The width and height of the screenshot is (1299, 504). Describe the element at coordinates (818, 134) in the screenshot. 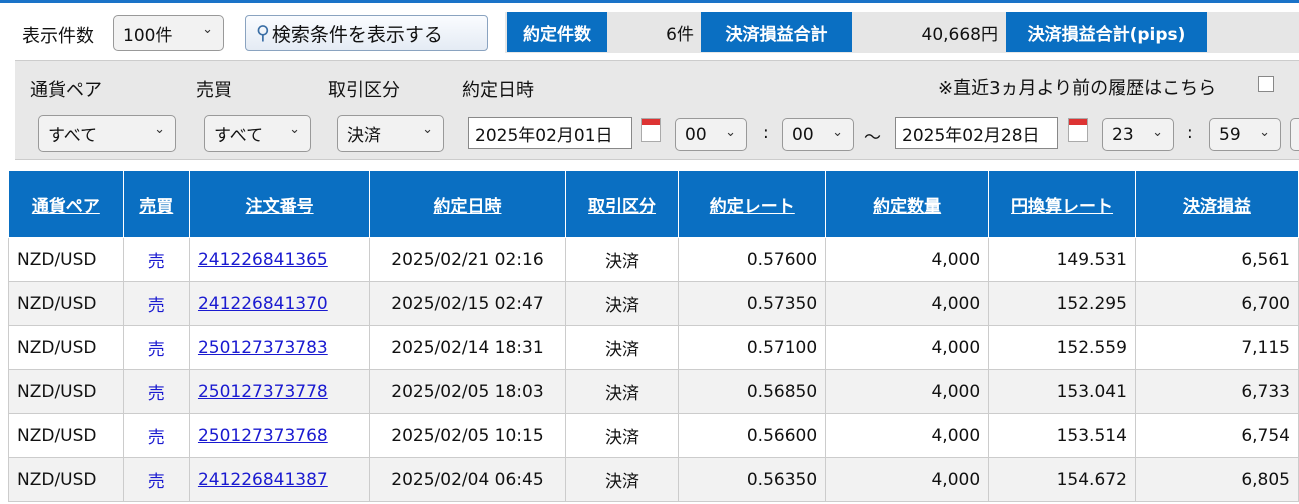

I see `from-min-select: 00 ⌄` at that location.